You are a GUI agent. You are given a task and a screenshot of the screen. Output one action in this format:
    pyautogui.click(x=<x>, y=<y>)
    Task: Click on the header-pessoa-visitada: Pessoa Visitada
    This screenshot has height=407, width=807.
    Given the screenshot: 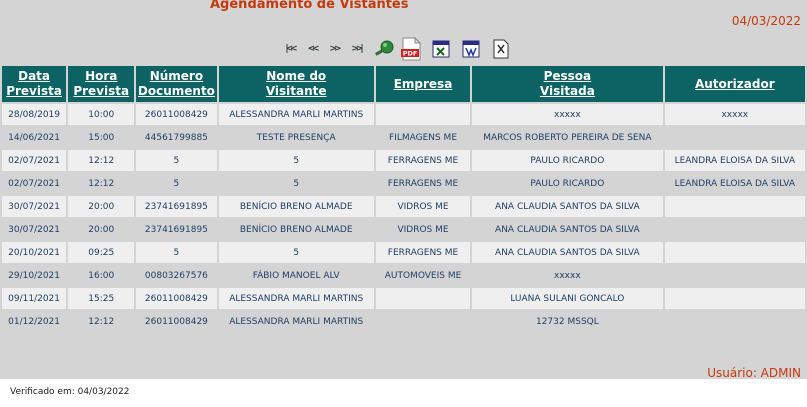 What is the action you would take?
    pyautogui.click(x=567, y=84)
    